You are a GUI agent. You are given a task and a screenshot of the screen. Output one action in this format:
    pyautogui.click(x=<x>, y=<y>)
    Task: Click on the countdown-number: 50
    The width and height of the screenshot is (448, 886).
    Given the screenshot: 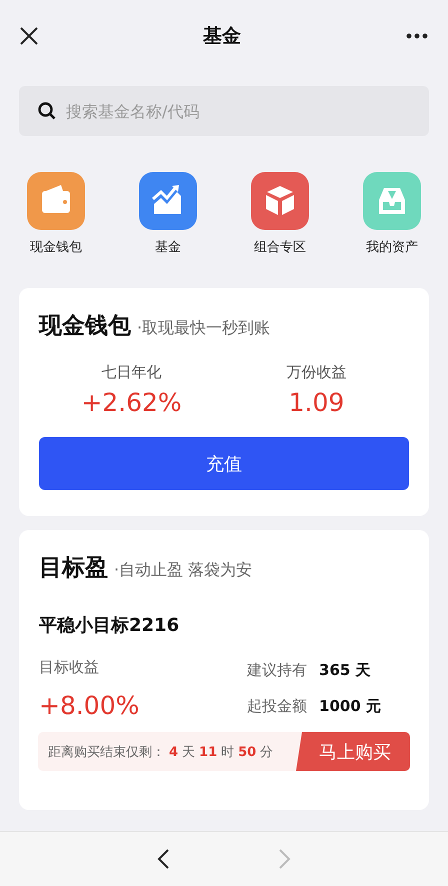 What is the action you would take?
    pyautogui.click(x=247, y=752)
    